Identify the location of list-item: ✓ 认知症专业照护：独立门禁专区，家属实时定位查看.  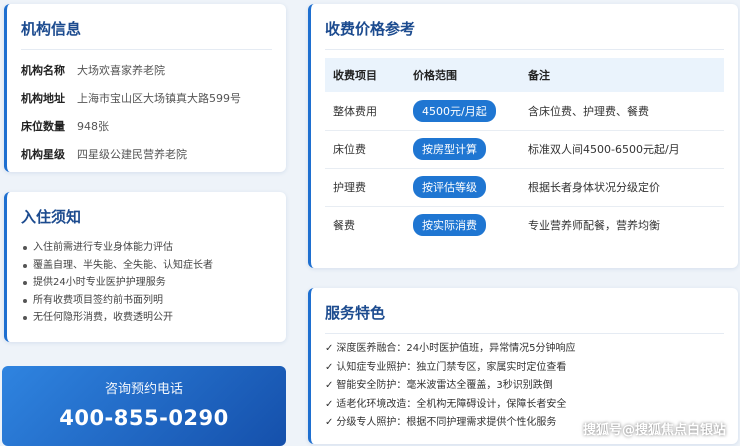
(524, 368).